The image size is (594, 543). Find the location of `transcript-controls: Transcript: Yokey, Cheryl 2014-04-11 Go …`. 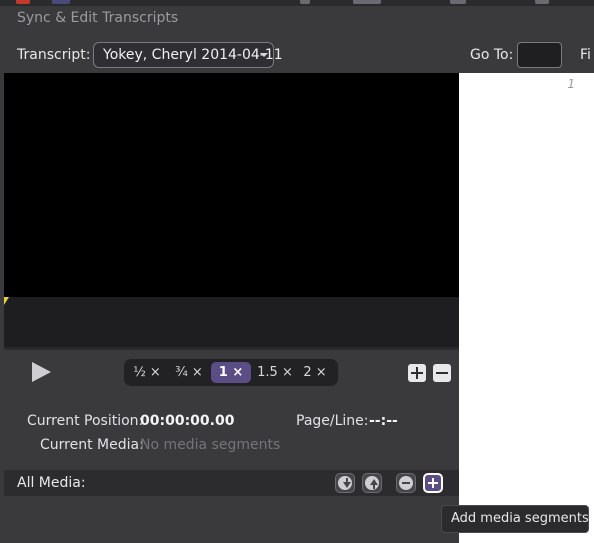

transcript-controls: Transcript: Yokey, Cheryl 2014-04-11 Go … is located at coordinates (297, 55).